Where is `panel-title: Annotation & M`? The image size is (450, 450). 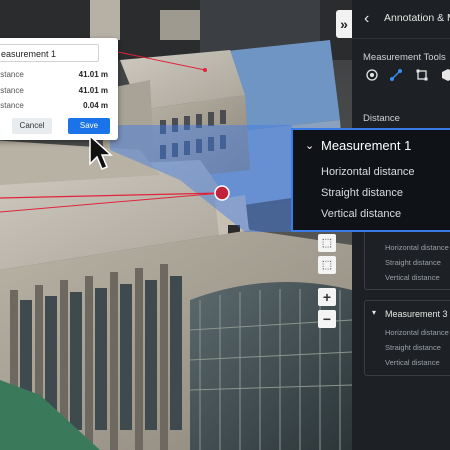 panel-title: Annotation & M is located at coordinates (417, 18).